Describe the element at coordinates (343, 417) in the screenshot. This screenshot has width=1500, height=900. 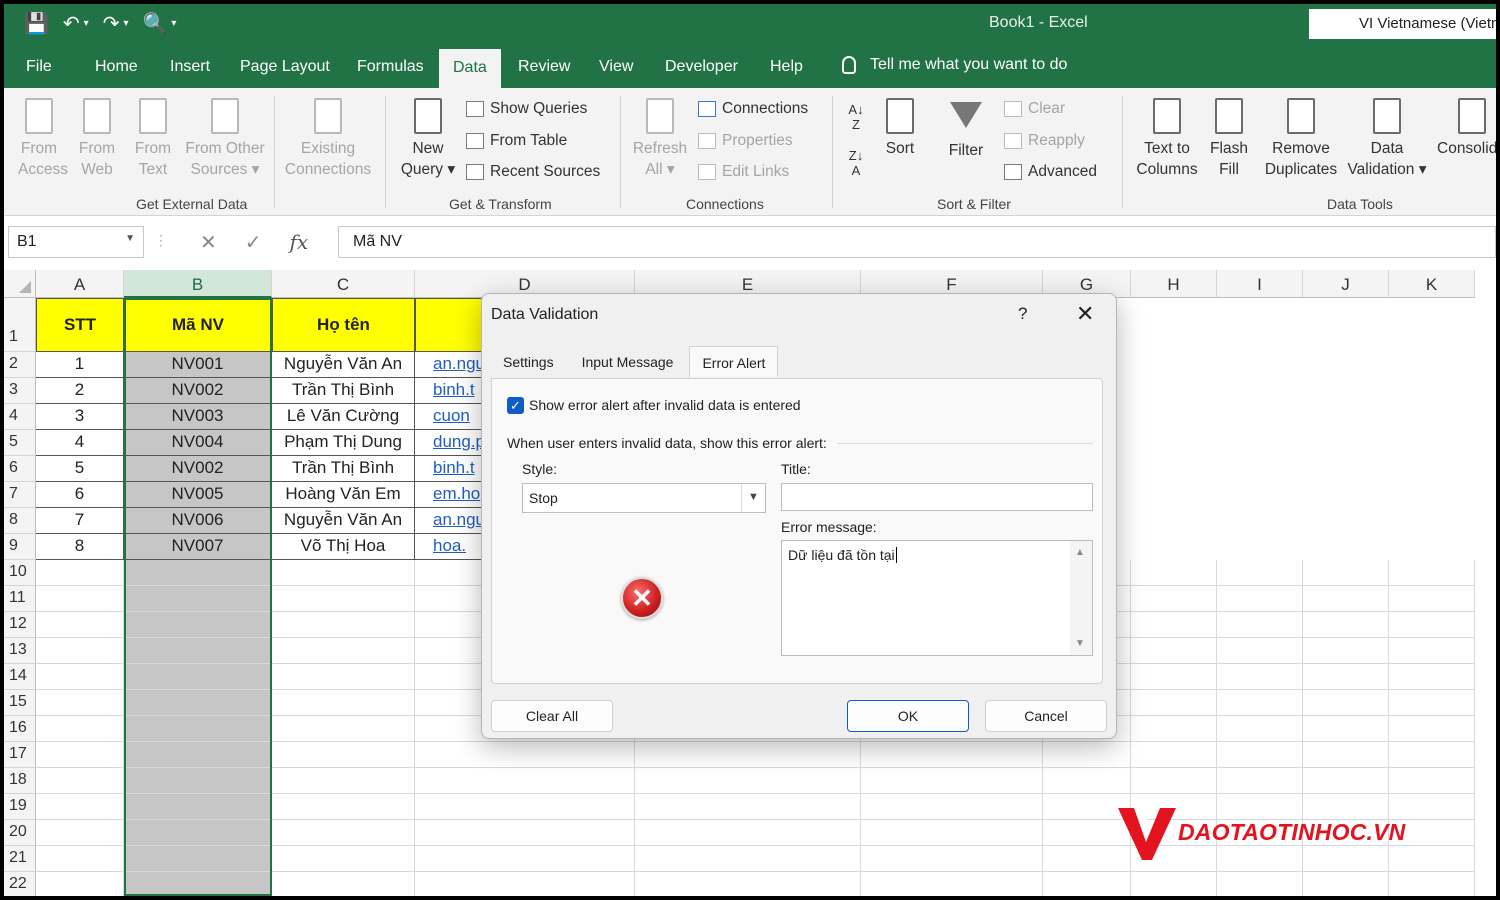
I see `cell-ho-ten: Lê Văn Cường` at that location.